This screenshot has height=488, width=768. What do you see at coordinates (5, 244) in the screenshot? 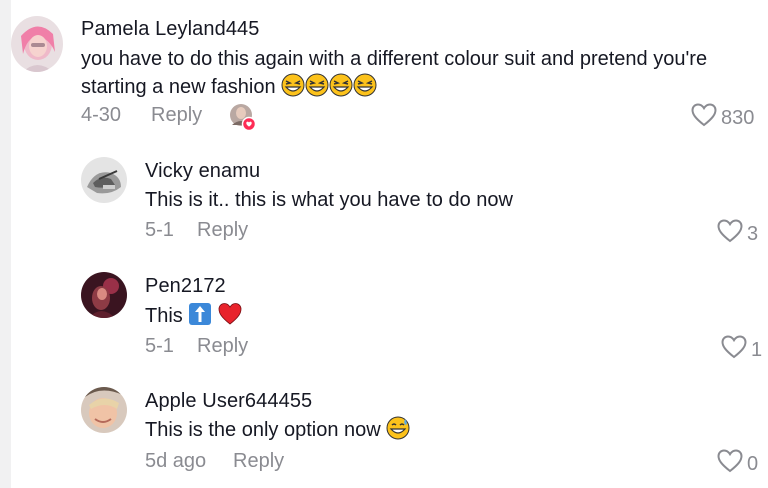
I see `left-rail` at bounding box center [5, 244].